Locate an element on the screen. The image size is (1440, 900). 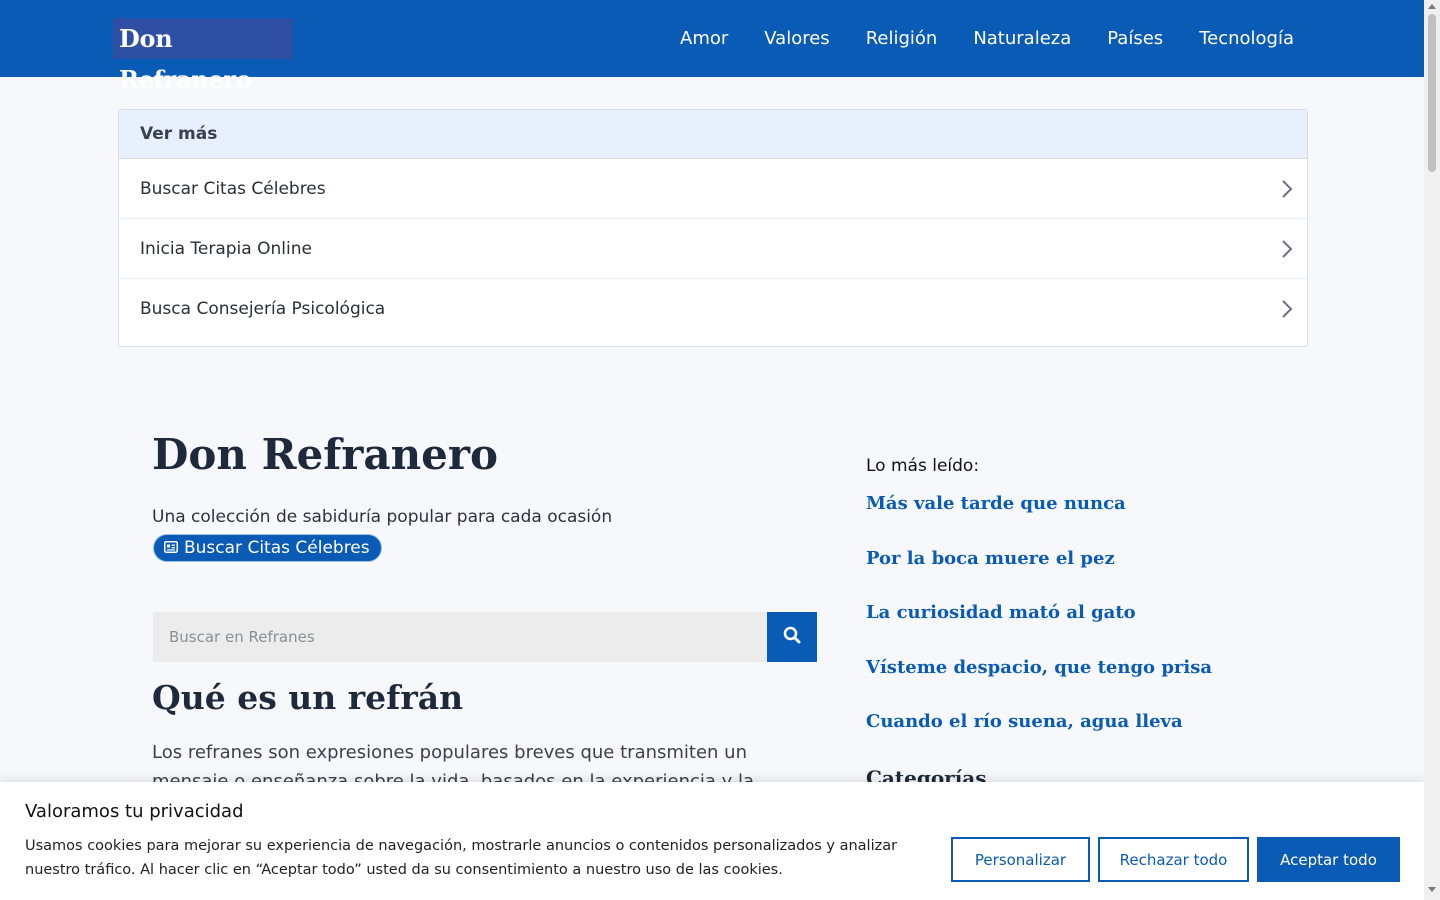
site-logo: Don Refranero is located at coordinates (203, 56).